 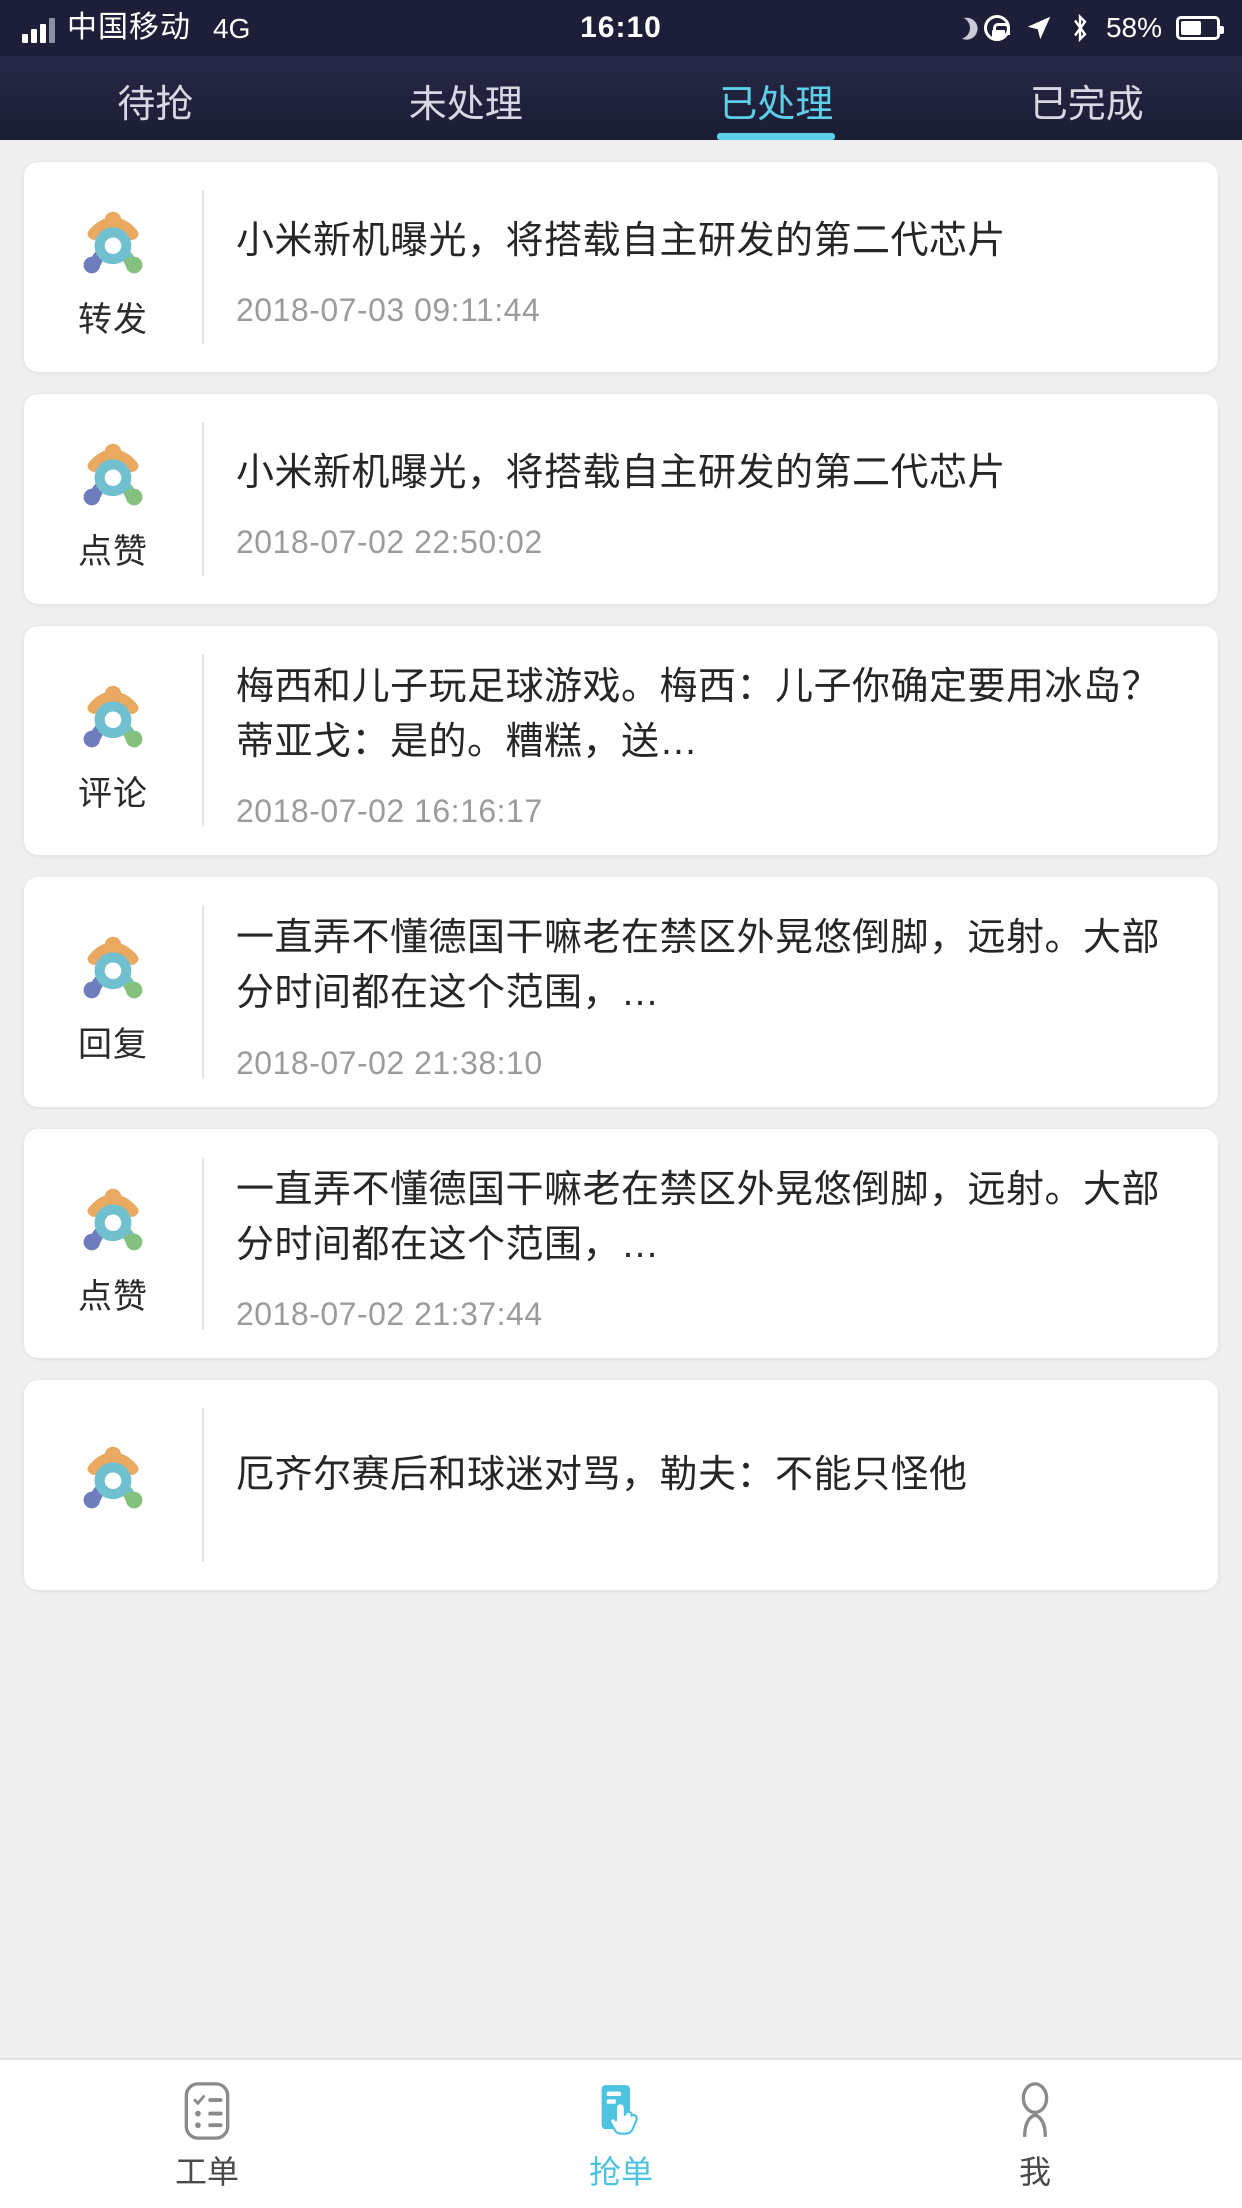 What do you see at coordinates (388, 310) in the screenshot?
I see `card-timestamp: 2018-07-03 09:11:44` at bounding box center [388, 310].